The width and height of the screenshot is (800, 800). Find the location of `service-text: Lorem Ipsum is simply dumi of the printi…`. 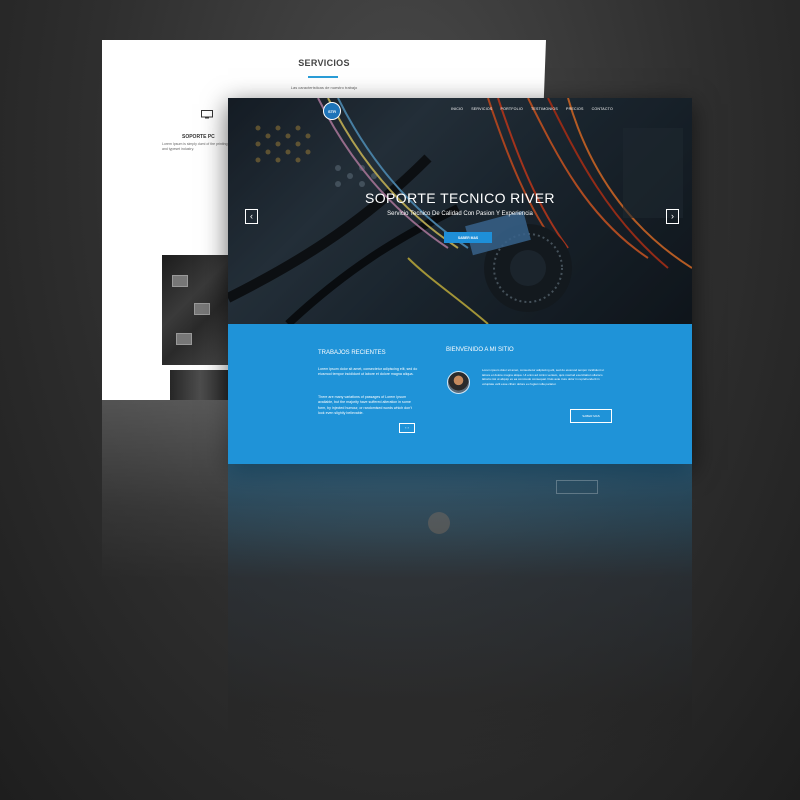

service-text: Lorem Ipsum is simply dumi of the printi… is located at coordinates (195, 146).